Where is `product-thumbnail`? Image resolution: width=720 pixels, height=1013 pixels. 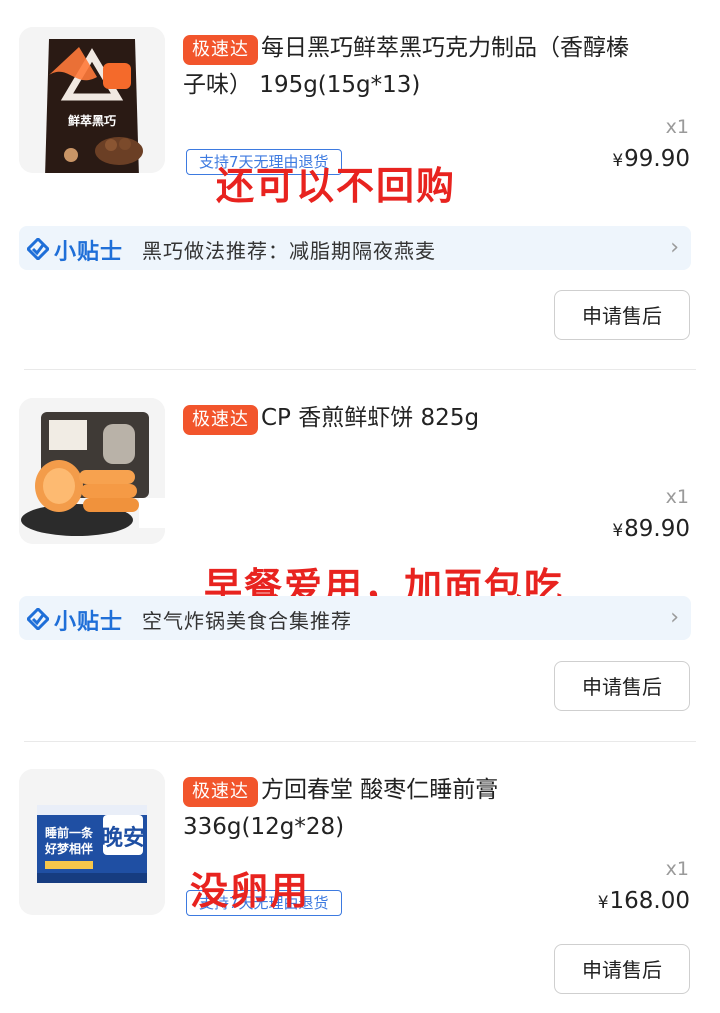
product-thumbnail is located at coordinates (92, 471).